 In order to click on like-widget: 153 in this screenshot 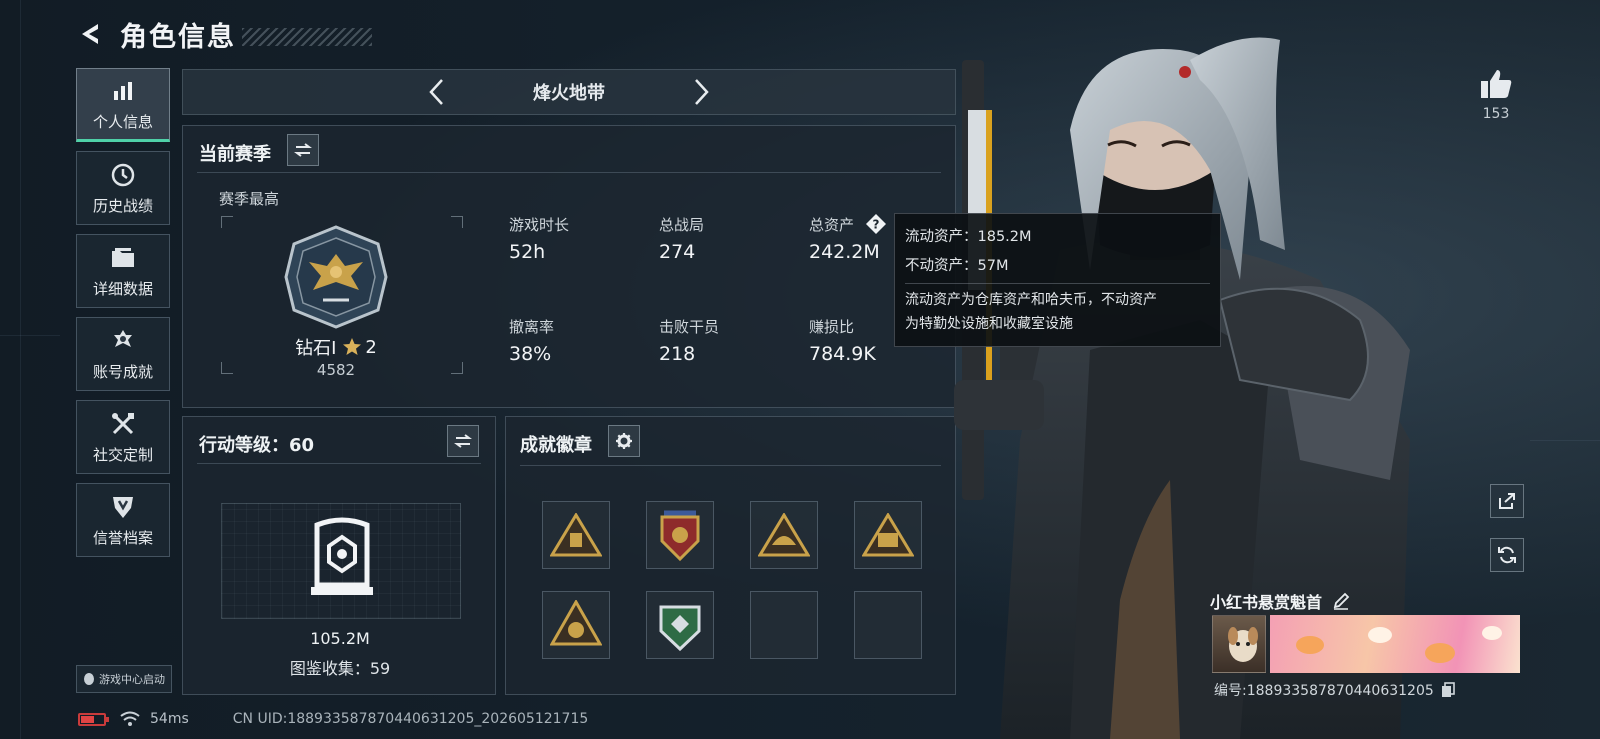, I will do `click(1496, 95)`.